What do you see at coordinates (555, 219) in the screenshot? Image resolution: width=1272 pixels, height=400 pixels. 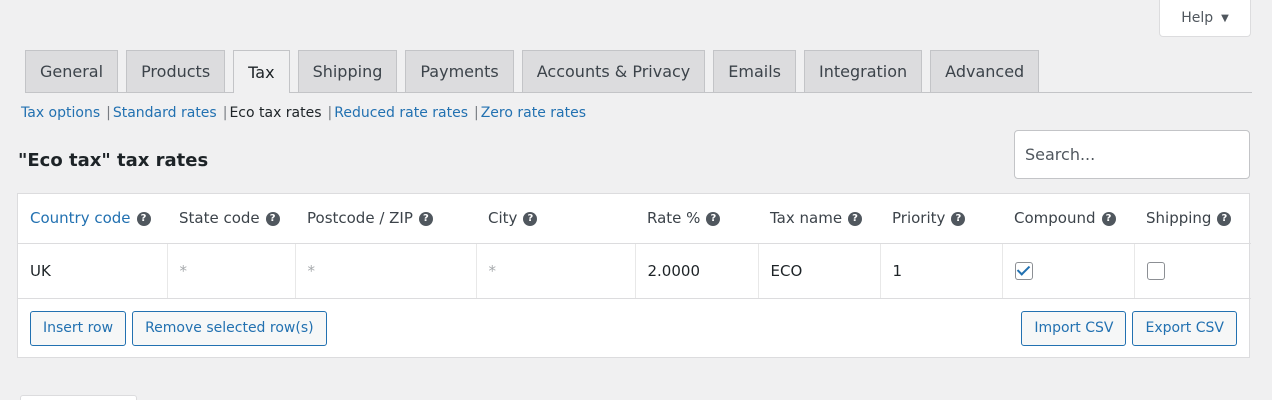 I see `column-city: City?` at bounding box center [555, 219].